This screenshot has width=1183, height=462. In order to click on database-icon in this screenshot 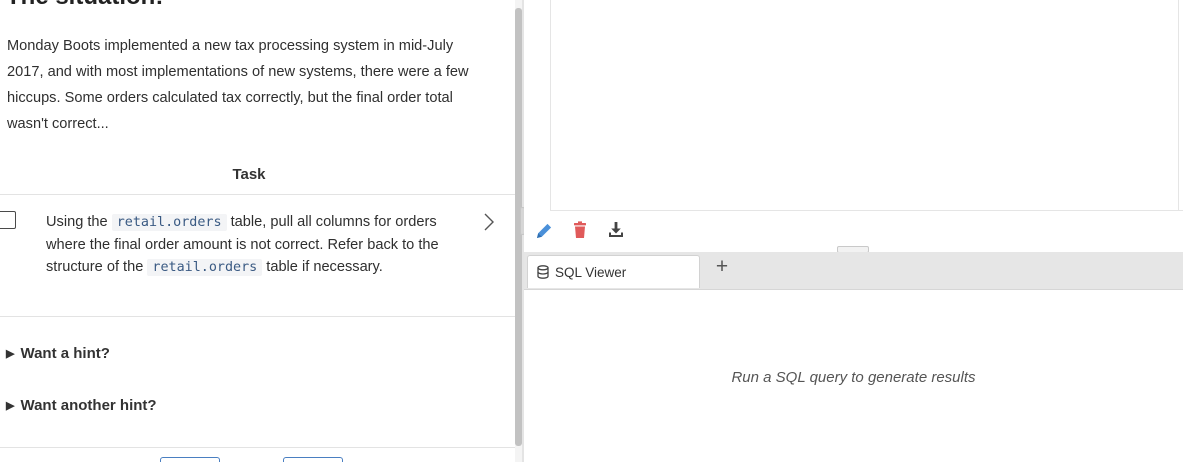, I will do `click(543, 272)`.